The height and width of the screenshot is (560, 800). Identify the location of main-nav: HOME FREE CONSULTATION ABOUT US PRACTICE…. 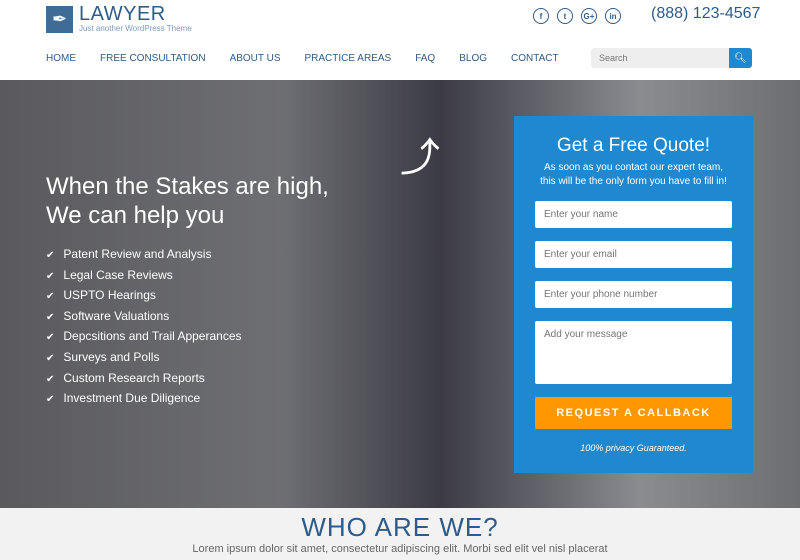
(302, 58).